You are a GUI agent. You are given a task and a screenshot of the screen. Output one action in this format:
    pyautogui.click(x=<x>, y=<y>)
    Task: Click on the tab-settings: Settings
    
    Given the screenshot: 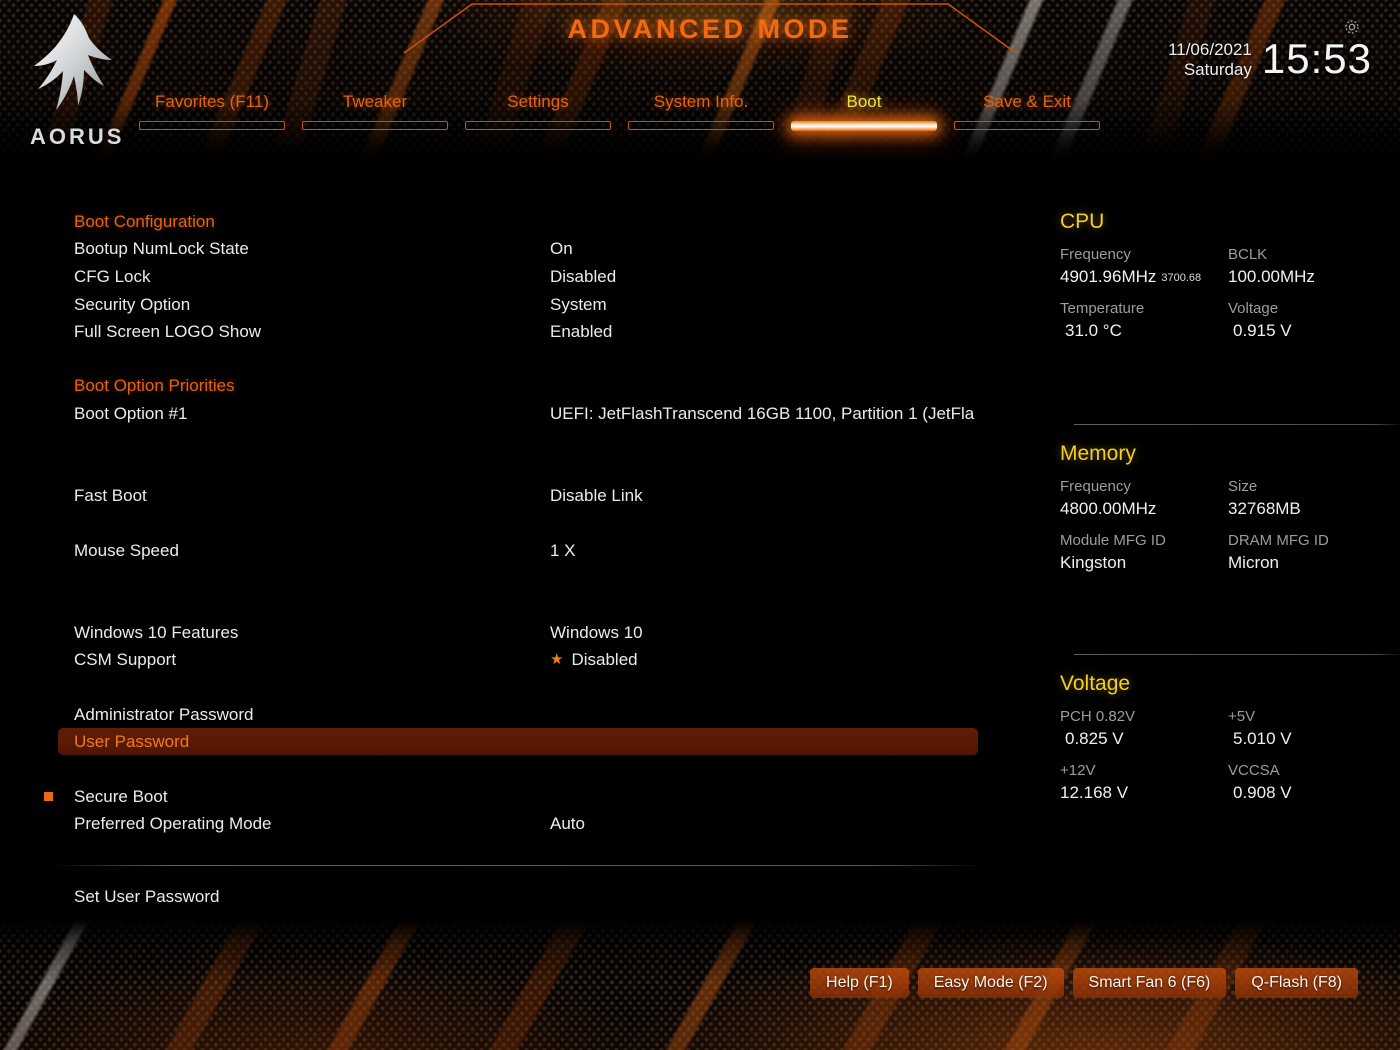 What is the action you would take?
    pyautogui.click(x=538, y=111)
    